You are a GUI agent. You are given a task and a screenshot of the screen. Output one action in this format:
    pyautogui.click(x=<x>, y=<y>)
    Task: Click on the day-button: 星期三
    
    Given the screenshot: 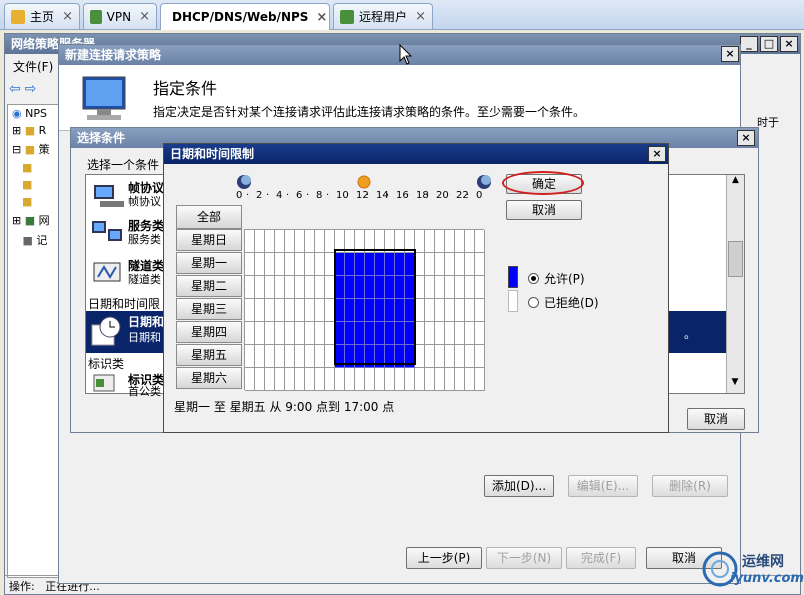 What is the action you would take?
    pyautogui.click(x=209, y=309)
    